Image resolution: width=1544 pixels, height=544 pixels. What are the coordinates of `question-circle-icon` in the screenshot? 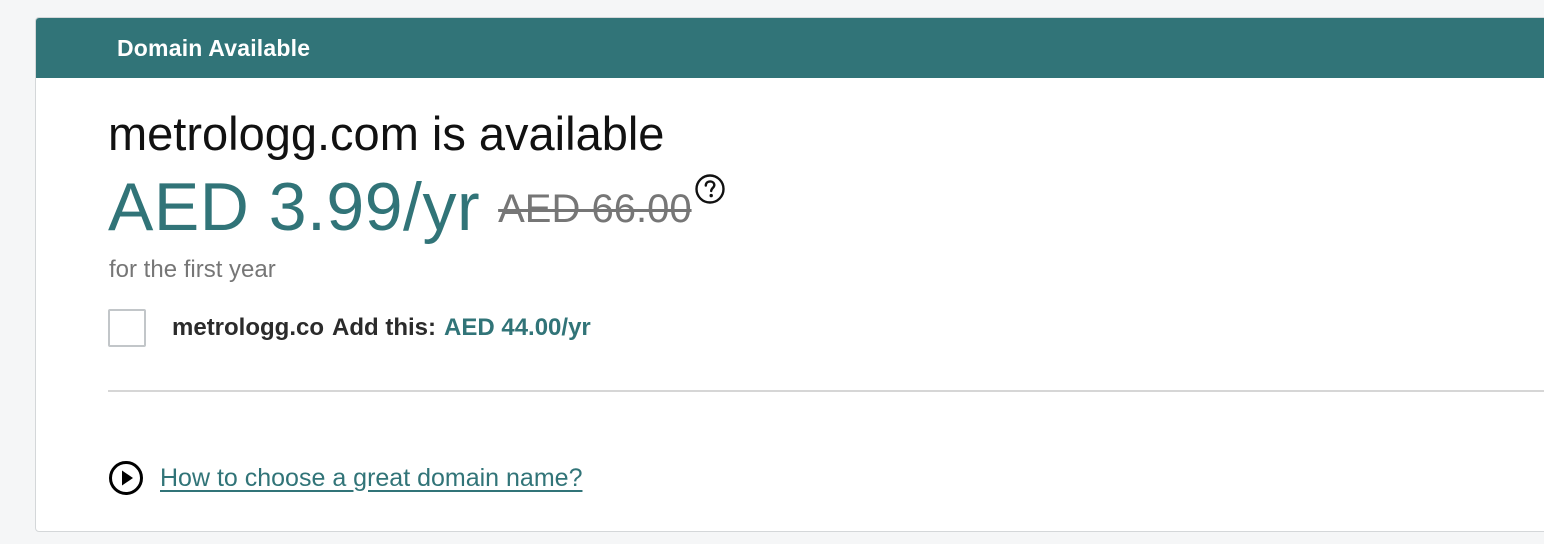 It's located at (710, 189).